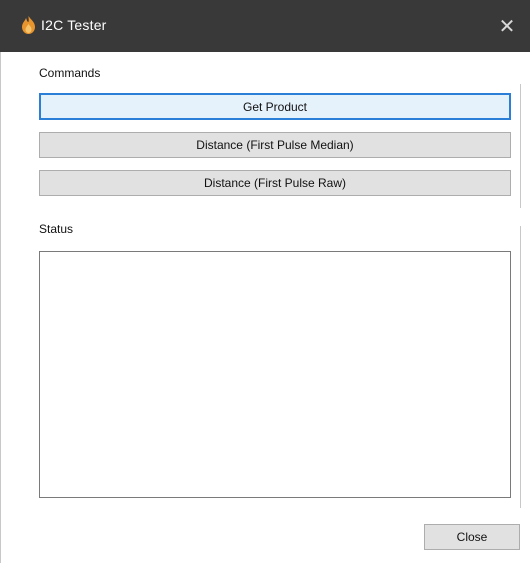 The height and width of the screenshot is (563, 530). Describe the element at coordinates (507, 26) in the screenshot. I see `close-window-icon: ✕` at that location.